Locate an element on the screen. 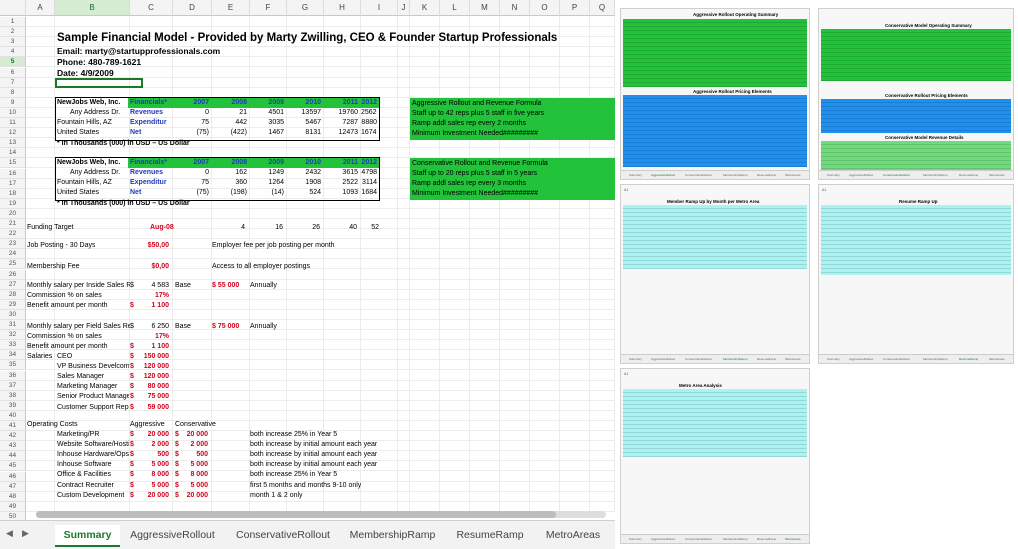  row-header: 24 is located at coordinates (13, 254).